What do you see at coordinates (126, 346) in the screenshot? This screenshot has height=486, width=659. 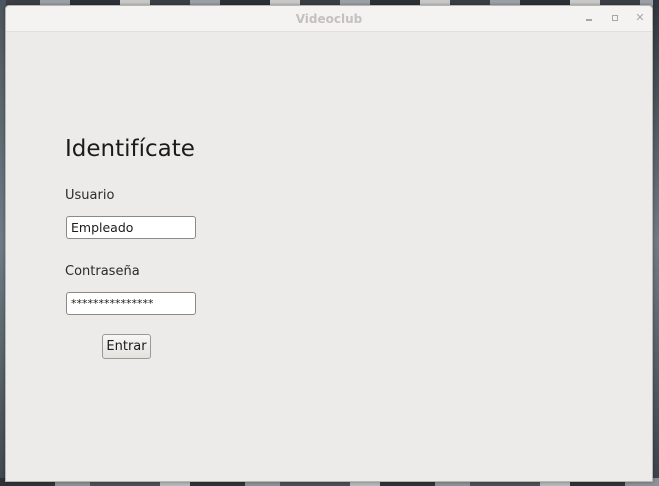 I see `login-button: Entrar` at bounding box center [126, 346].